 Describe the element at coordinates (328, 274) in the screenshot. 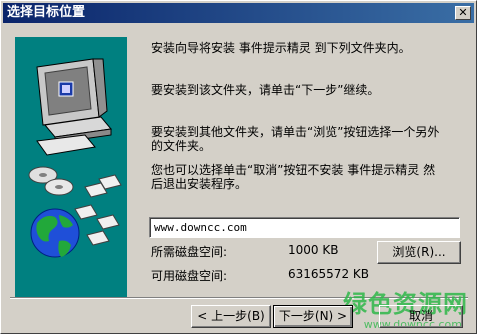

I see `available-space-value: 63165572 KB` at that location.